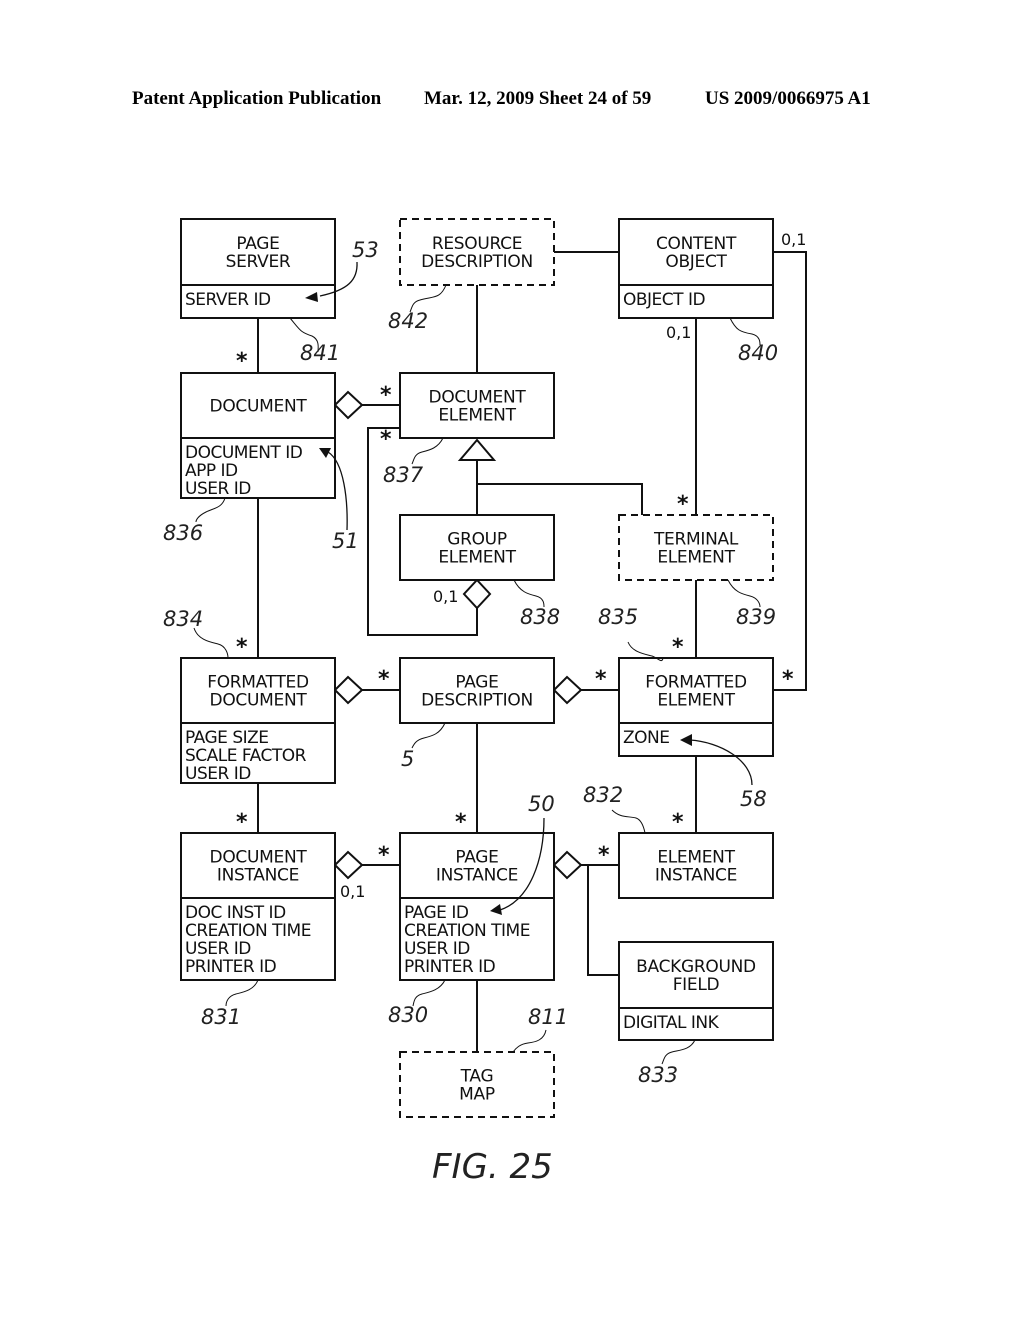  I want to click on background-field-title-line: FIELD, so click(696, 985).